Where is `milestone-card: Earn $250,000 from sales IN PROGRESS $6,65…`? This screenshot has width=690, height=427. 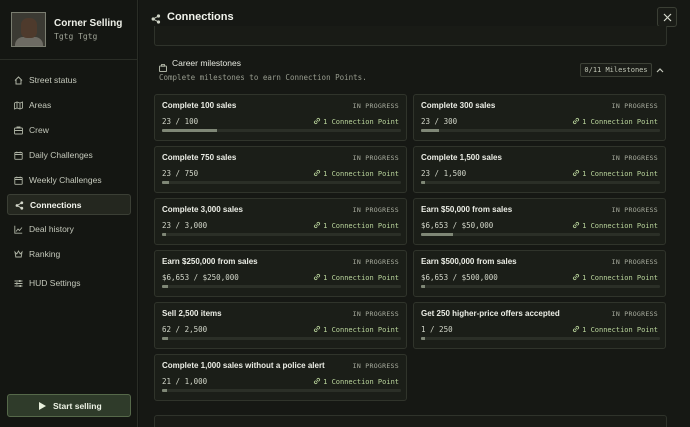
milestone-card: Earn $250,000 from sales IN PROGRESS $6,65… is located at coordinates (280, 273).